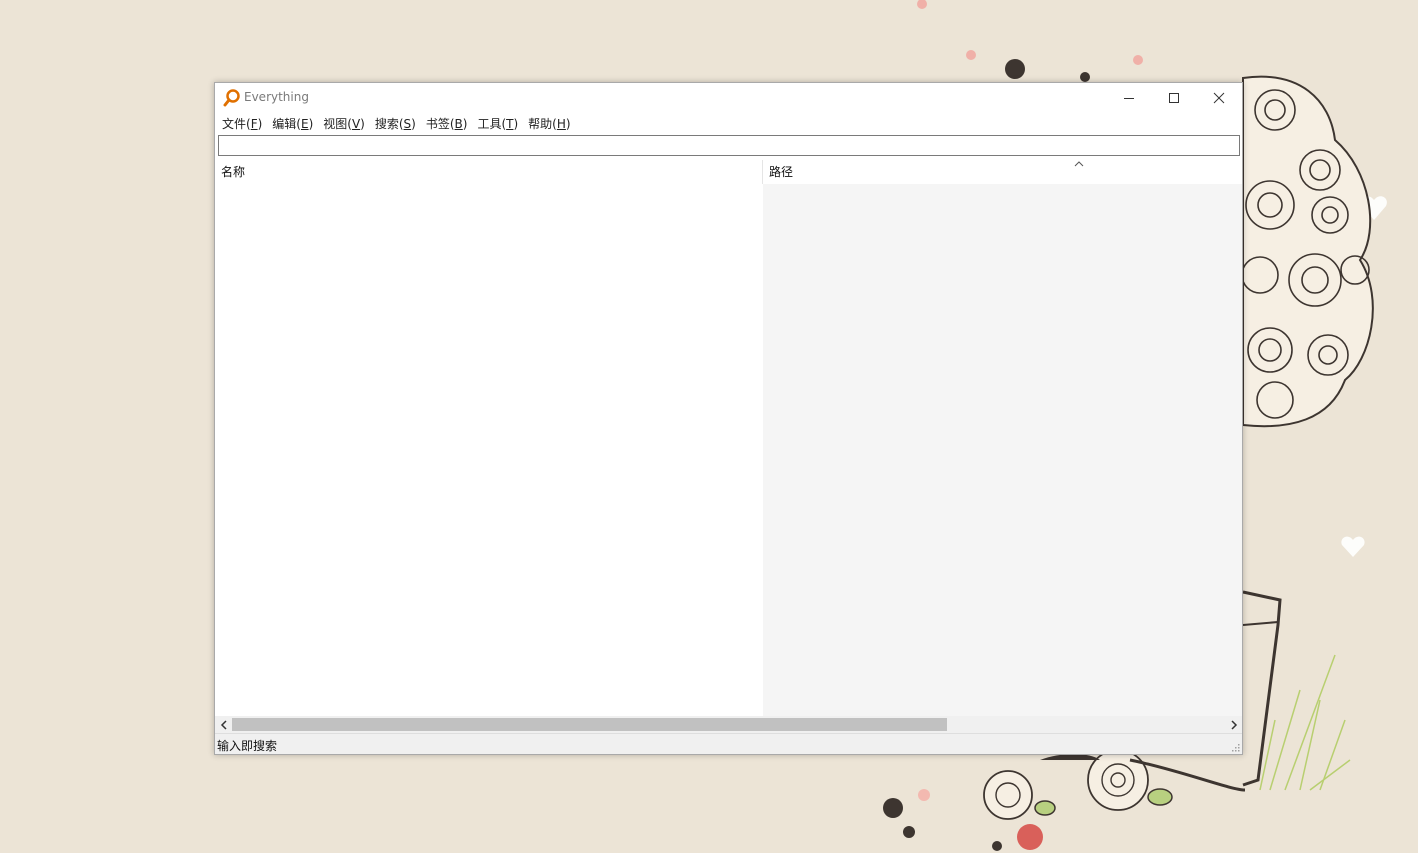 Image resolution: width=1418 pixels, height=853 pixels. I want to click on menu-help: 帮助(H), so click(551, 123).